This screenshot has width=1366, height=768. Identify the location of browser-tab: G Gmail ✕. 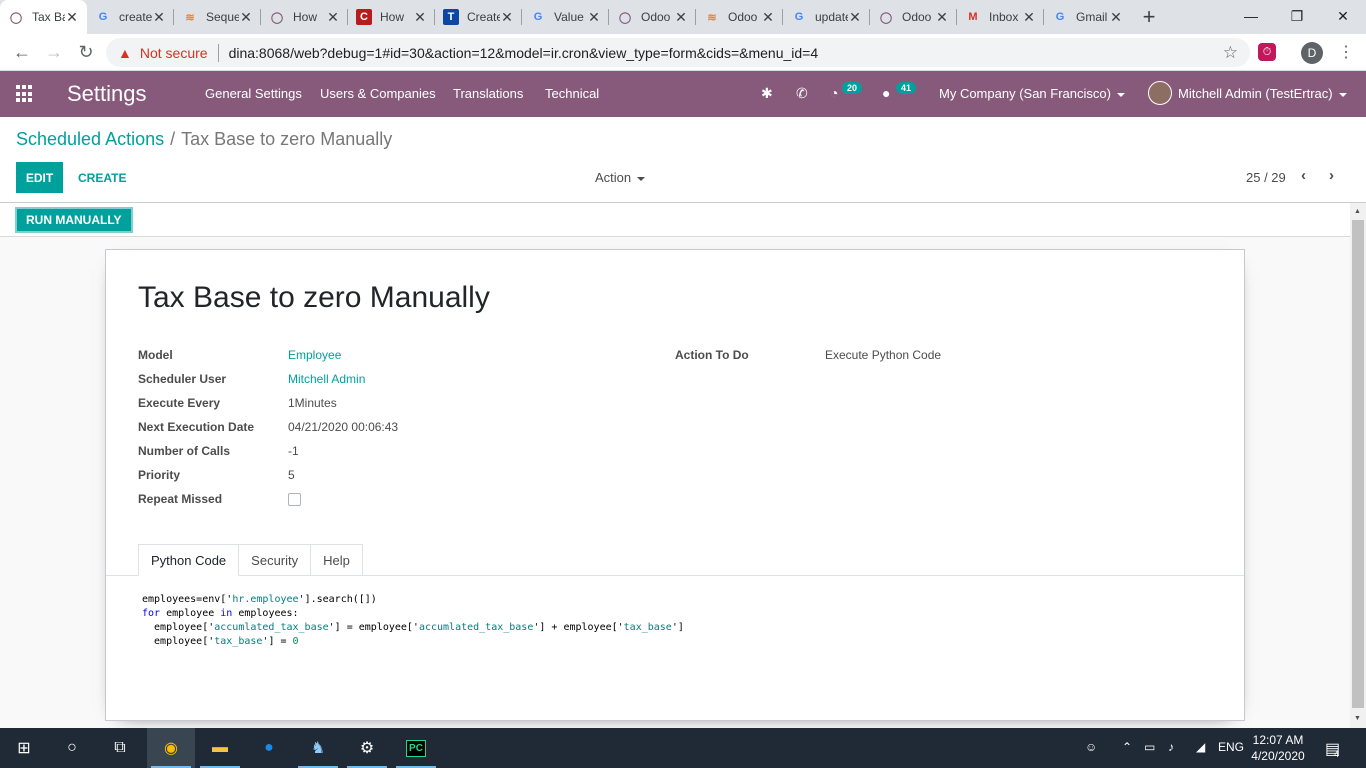
(1087, 17).